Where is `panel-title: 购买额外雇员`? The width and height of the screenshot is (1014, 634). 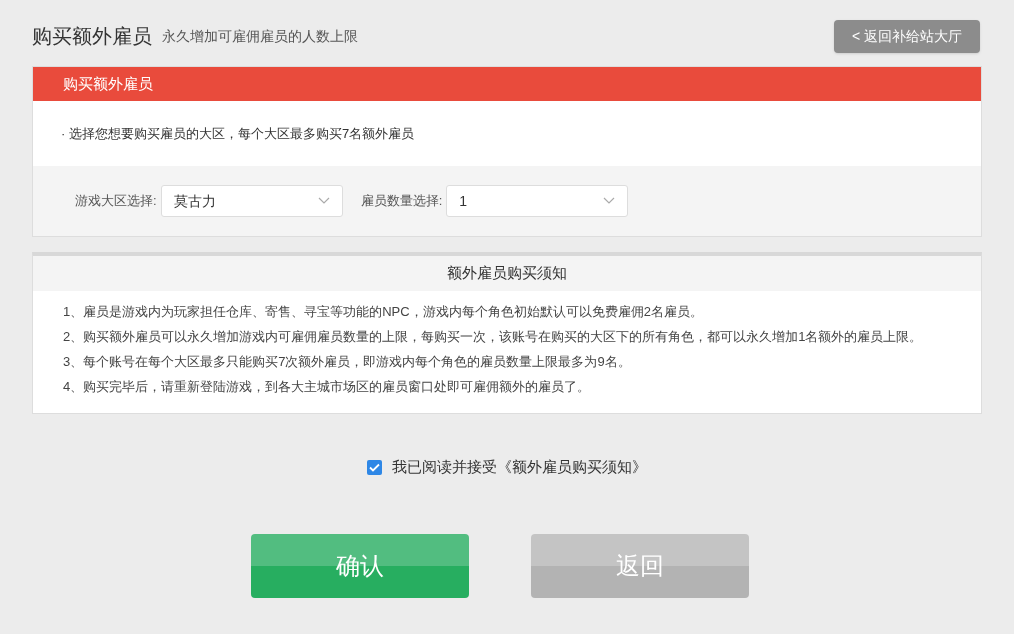
panel-title: 购买额外雇员 is located at coordinates (108, 83).